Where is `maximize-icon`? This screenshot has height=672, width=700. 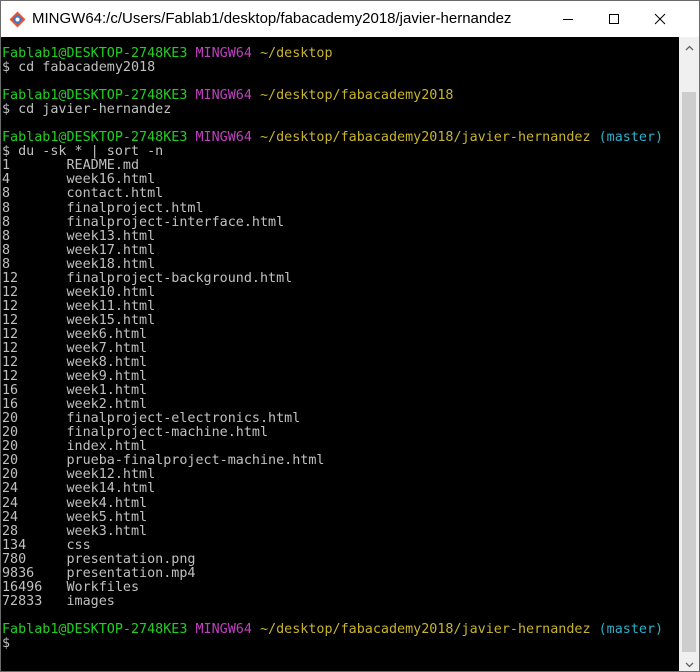 maximize-icon is located at coordinates (614, 19).